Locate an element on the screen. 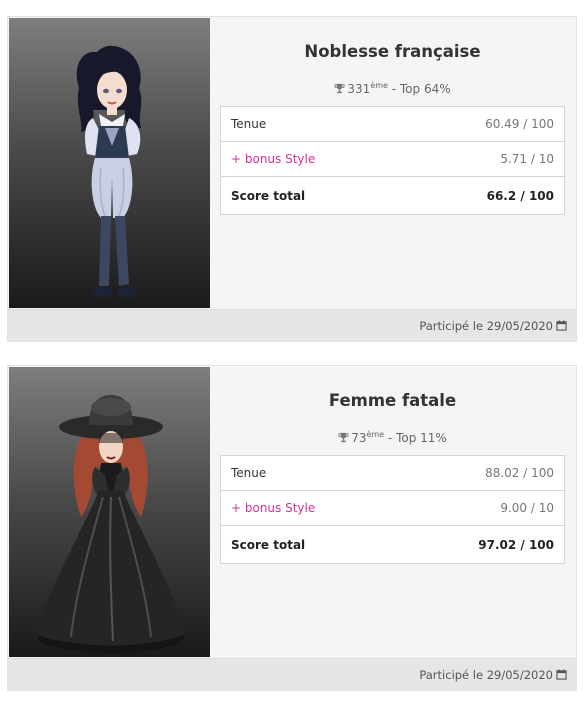  rank-top: - Top 64% is located at coordinates (419, 89).